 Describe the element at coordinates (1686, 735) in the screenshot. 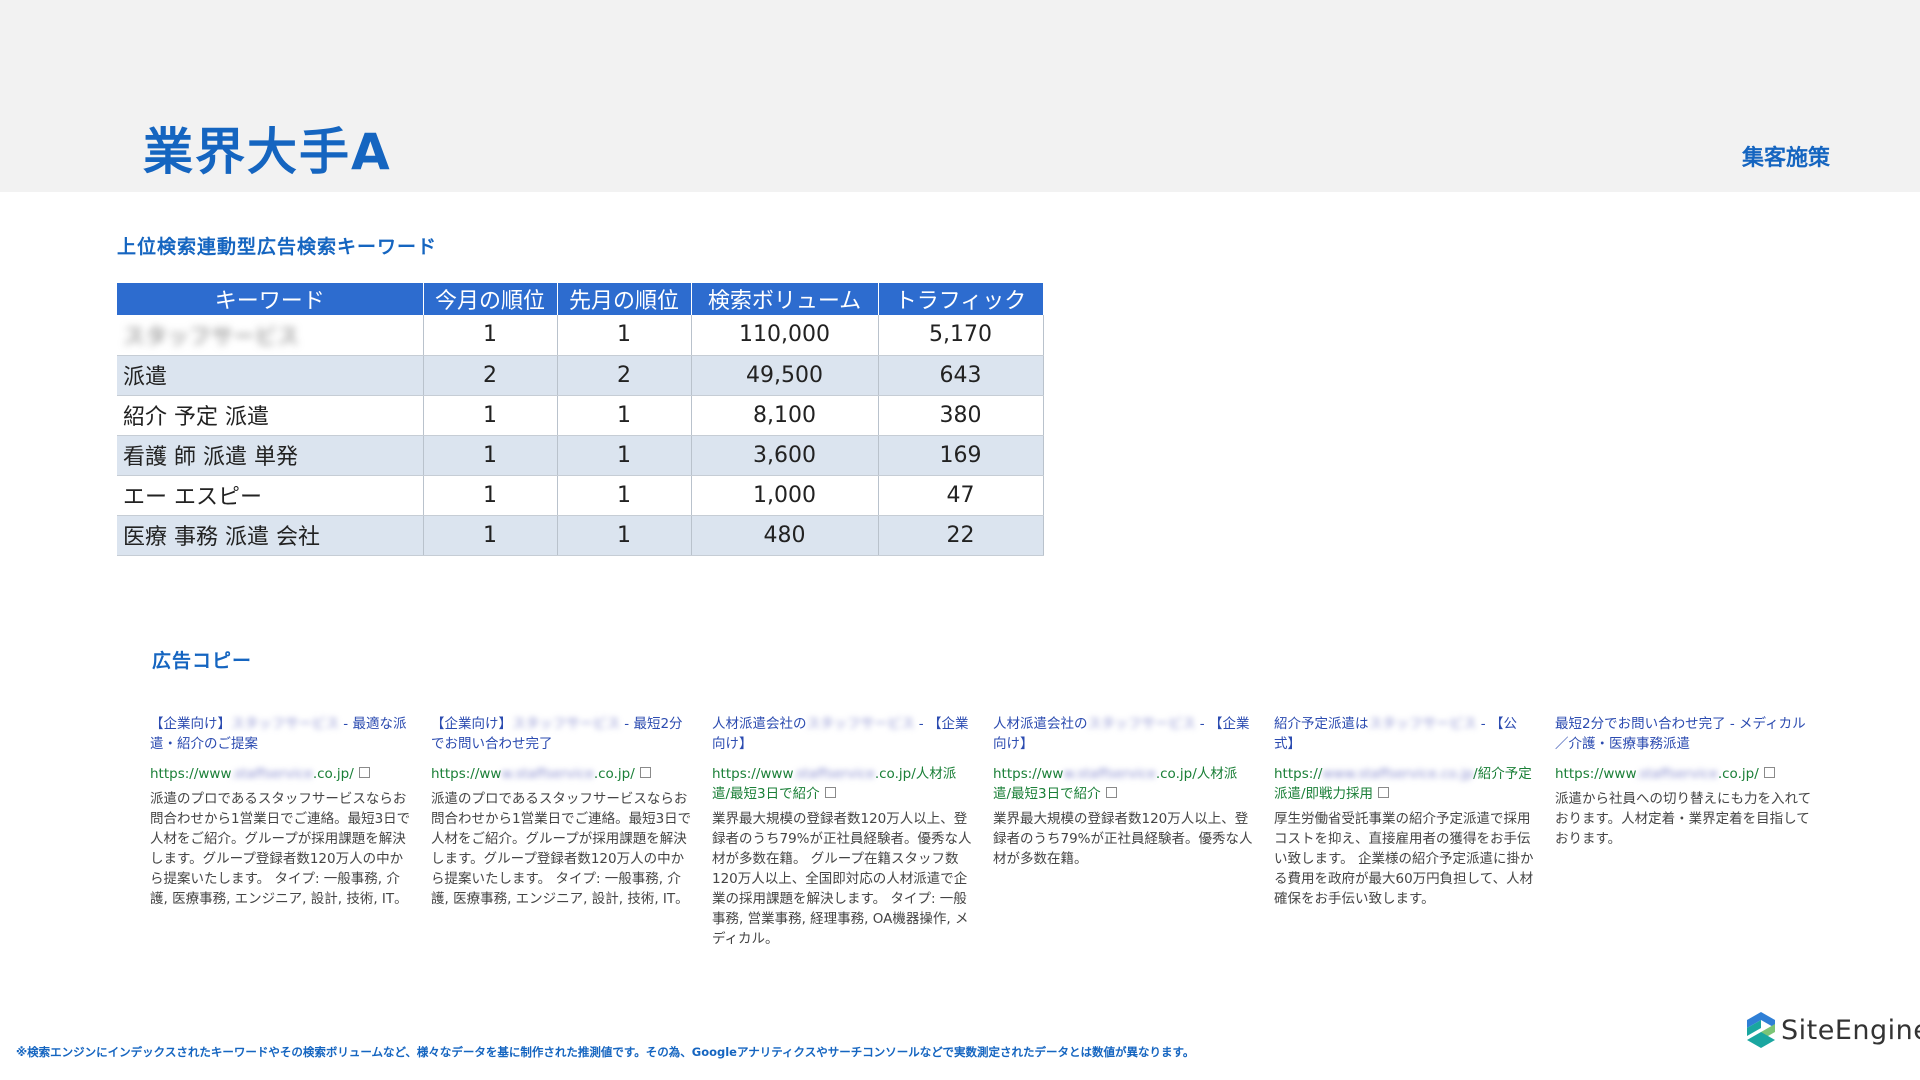

I see `ad-title: 最短2分でお問い合わせ完了 - メディカル／介護・医療事務派遣` at that location.